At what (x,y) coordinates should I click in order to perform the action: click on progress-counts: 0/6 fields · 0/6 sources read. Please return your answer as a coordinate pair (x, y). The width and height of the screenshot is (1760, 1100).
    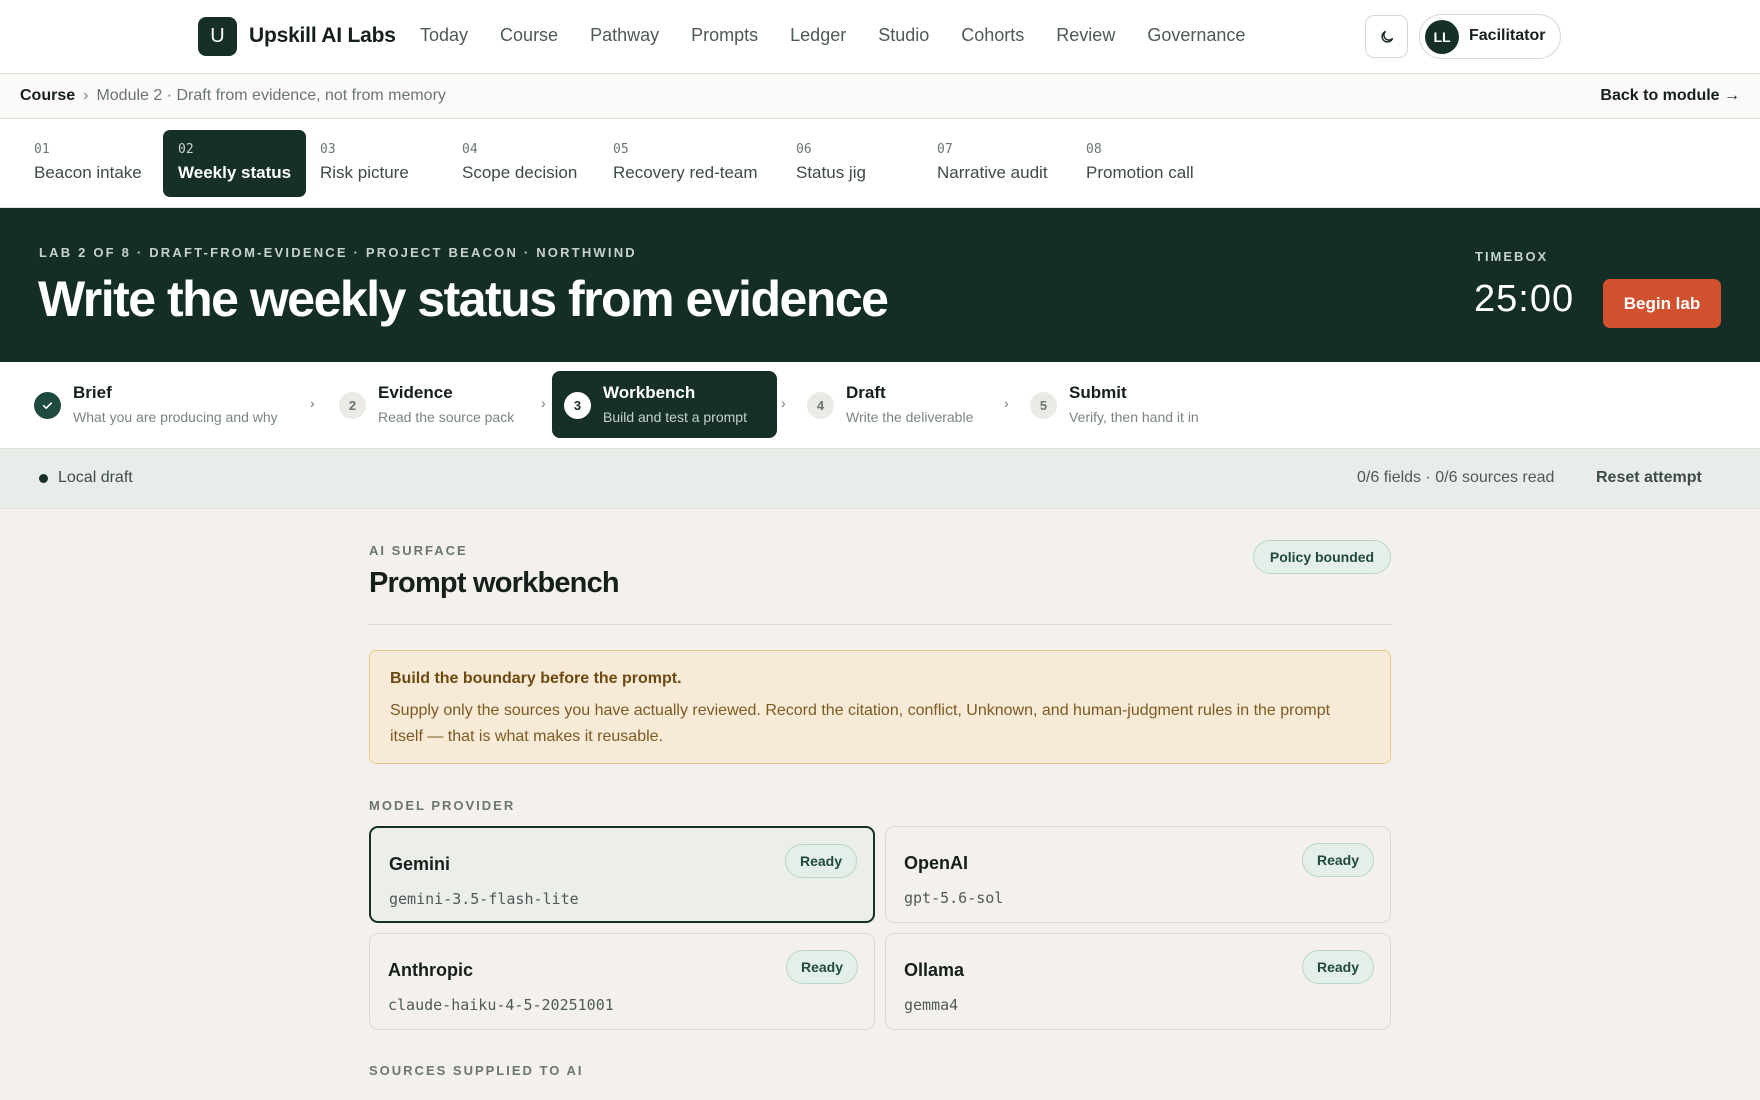
    Looking at the image, I should click on (1456, 477).